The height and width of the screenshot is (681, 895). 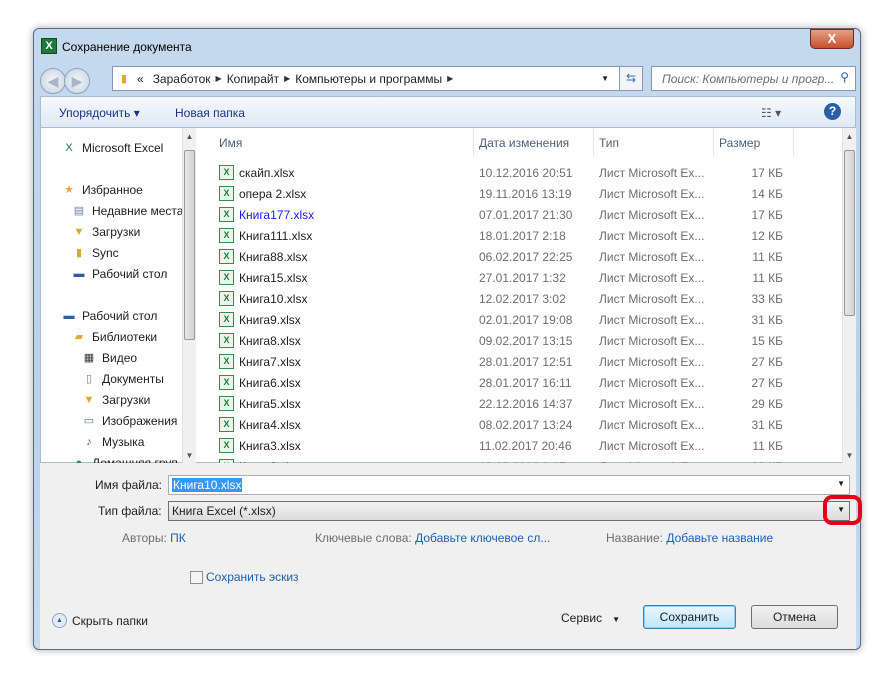 I want to click on column-date: Дата изменения, so click(x=524, y=143).